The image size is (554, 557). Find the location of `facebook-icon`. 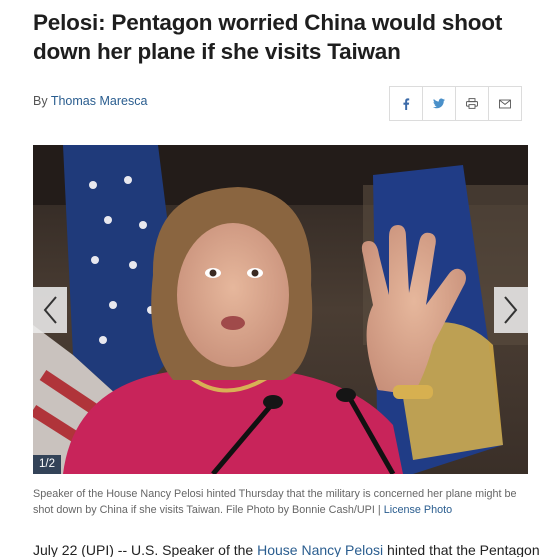

facebook-icon is located at coordinates (406, 103).